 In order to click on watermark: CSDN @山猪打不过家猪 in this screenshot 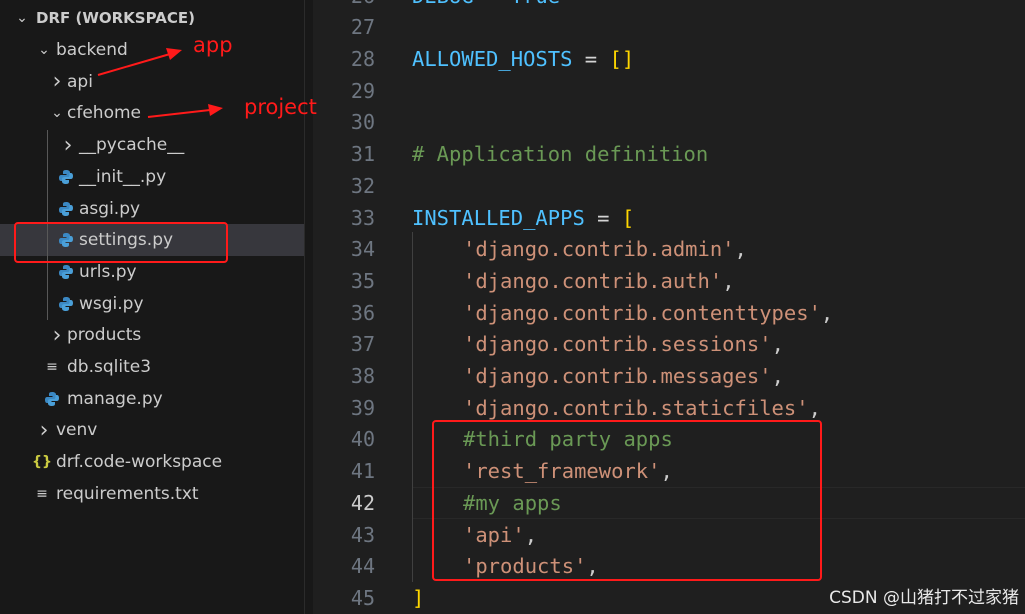, I will do `click(924, 598)`.